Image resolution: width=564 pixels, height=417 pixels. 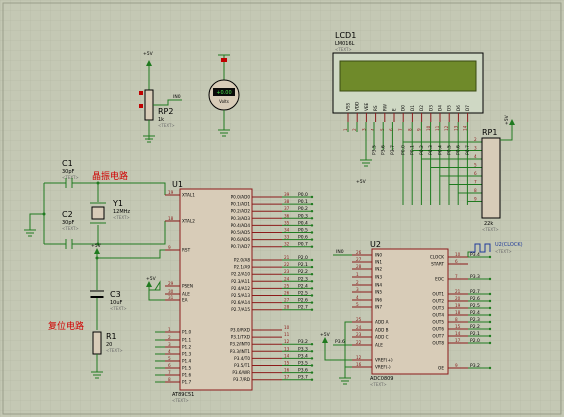 I want to click on lcd-pin-number: 7, so click(x=400, y=129).